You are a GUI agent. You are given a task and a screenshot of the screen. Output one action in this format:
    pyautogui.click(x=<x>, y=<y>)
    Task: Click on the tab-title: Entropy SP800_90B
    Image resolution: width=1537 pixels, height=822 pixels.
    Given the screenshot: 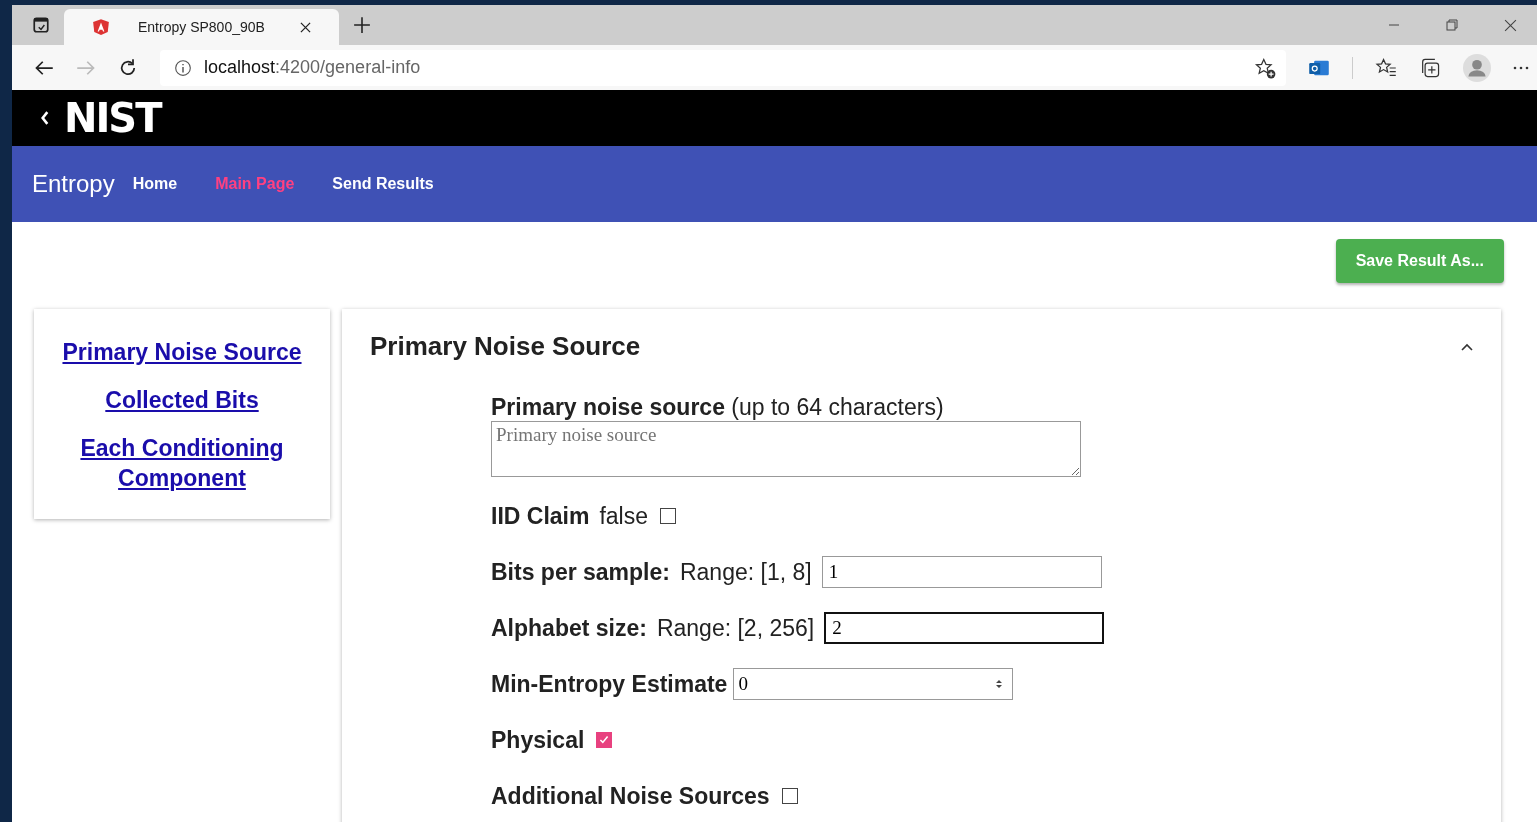 What is the action you would take?
    pyautogui.click(x=202, y=27)
    